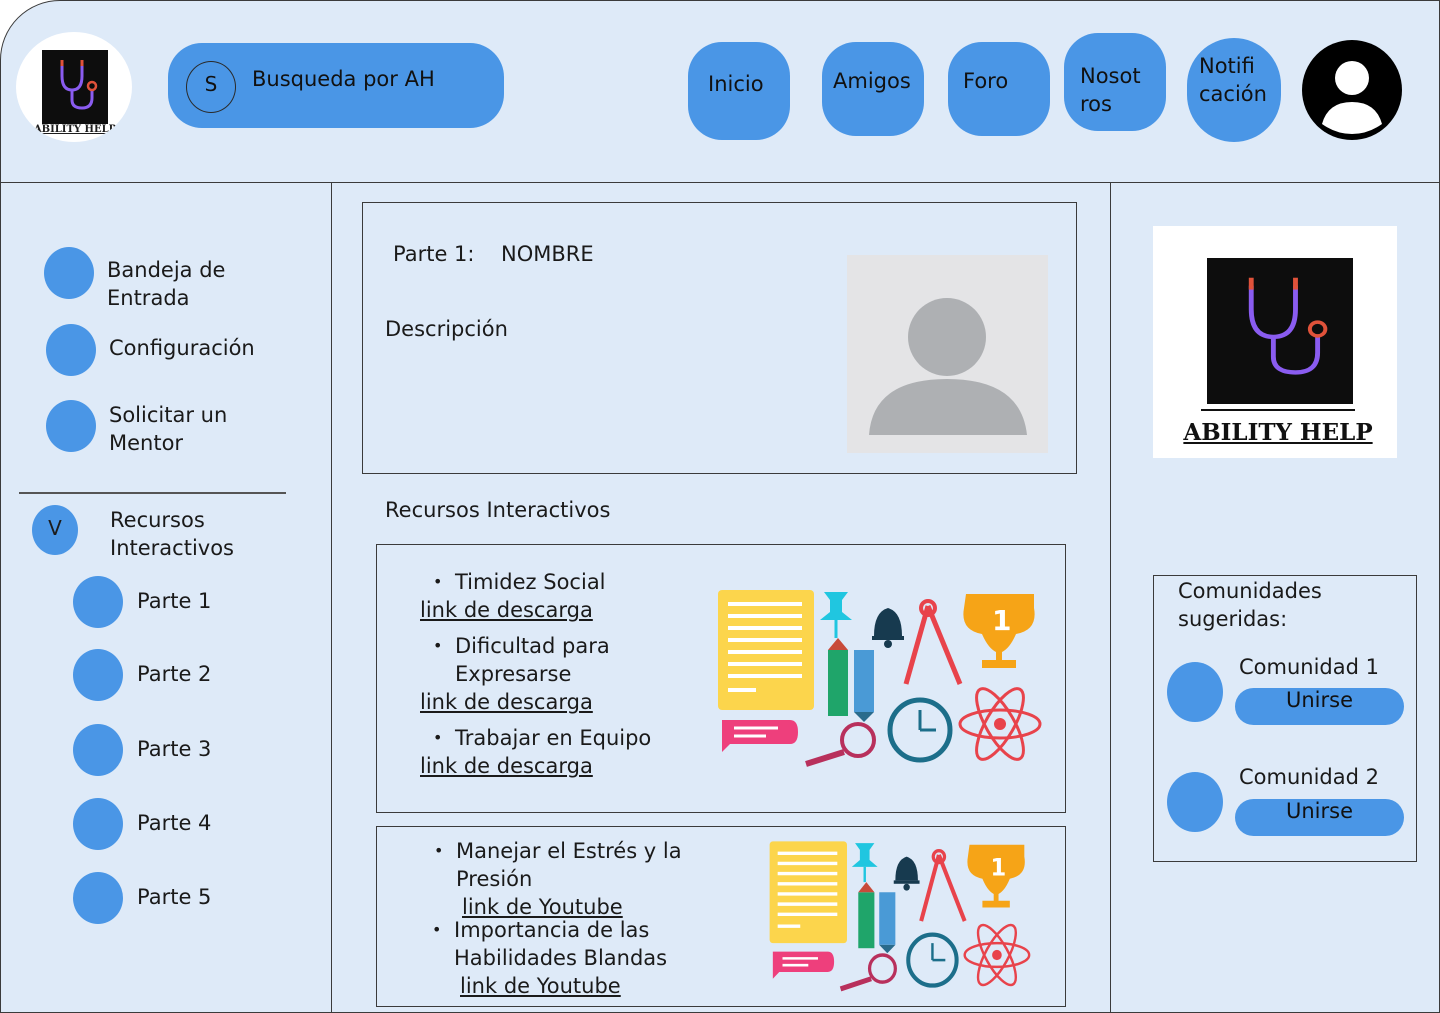 Image resolution: width=1440 pixels, height=1013 pixels. I want to click on resource-title-line: Manejar el Estrés y la, so click(569, 851).